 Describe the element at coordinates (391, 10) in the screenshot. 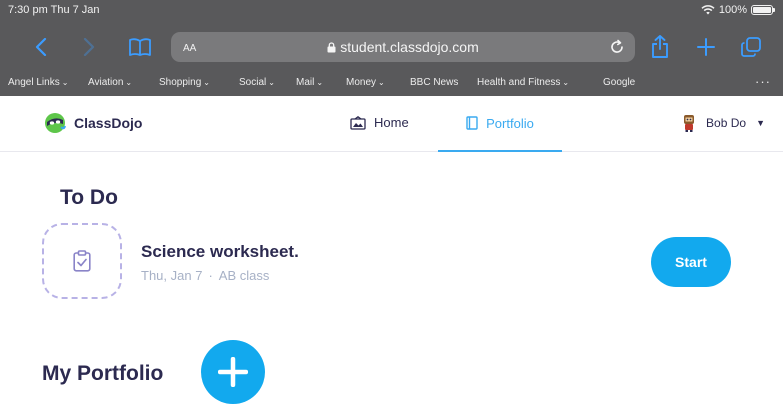

I see `status-bar: 7:30 pm Thu 7 Jan 100%` at that location.